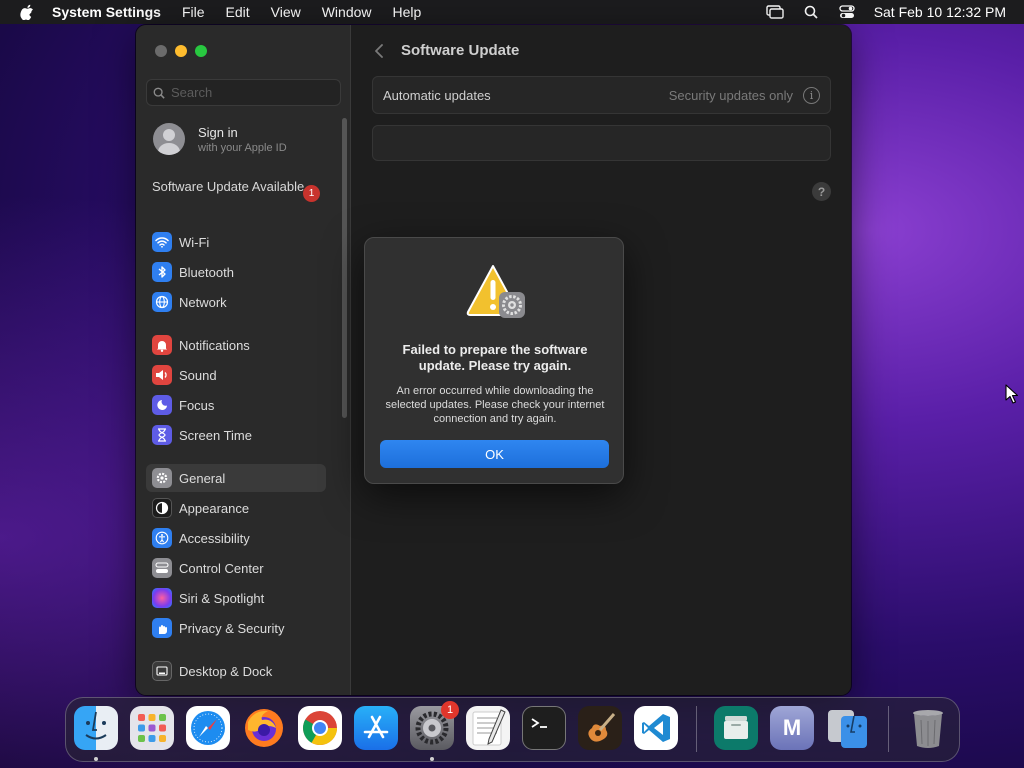 The width and height of the screenshot is (1024, 768). I want to click on sidebar-search, so click(243, 92).